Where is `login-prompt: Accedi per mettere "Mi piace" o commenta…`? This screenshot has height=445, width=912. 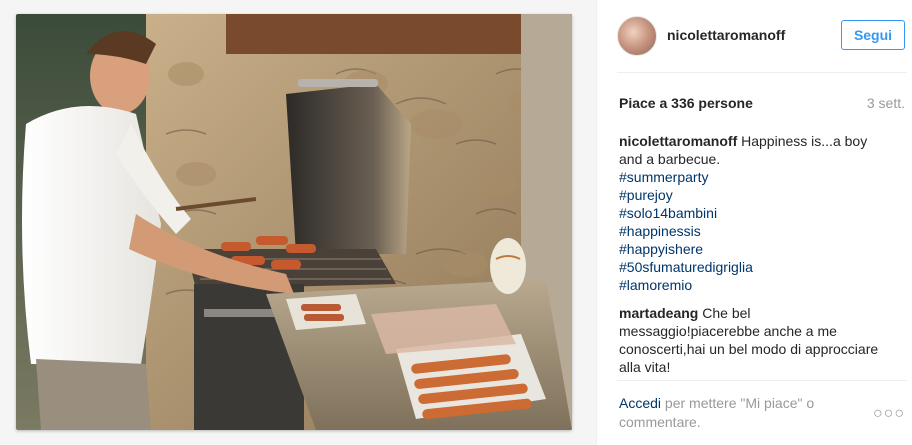
login-prompt: Accedi per mettere "Mi piace" o commenta… is located at coordinates (719, 413).